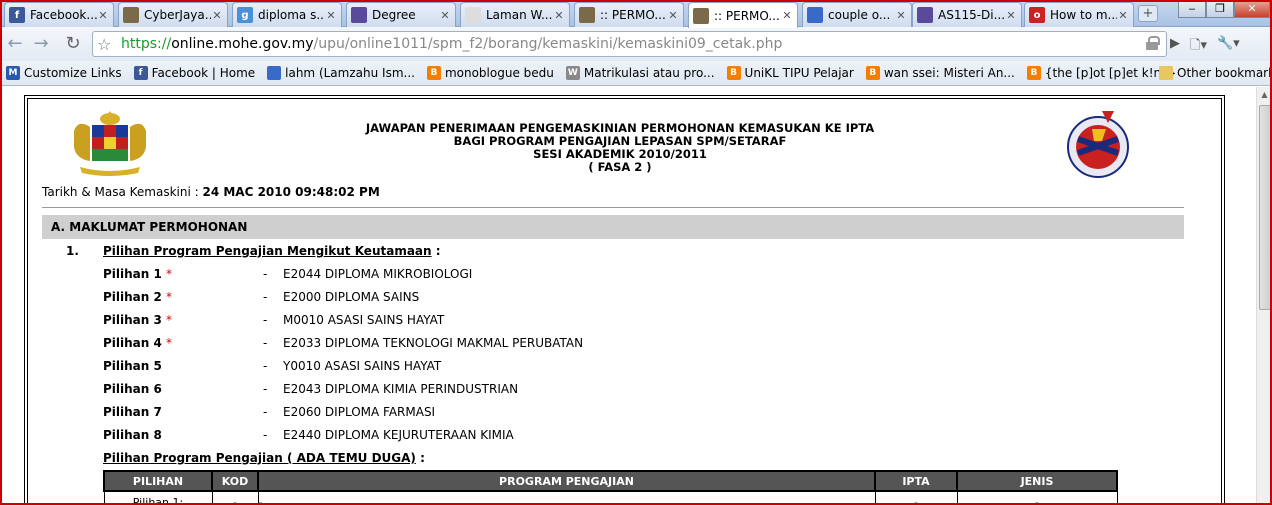 Image resolution: width=1272 pixels, height=505 pixels. I want to click on play-icon: ▶, so click(1175, 47).